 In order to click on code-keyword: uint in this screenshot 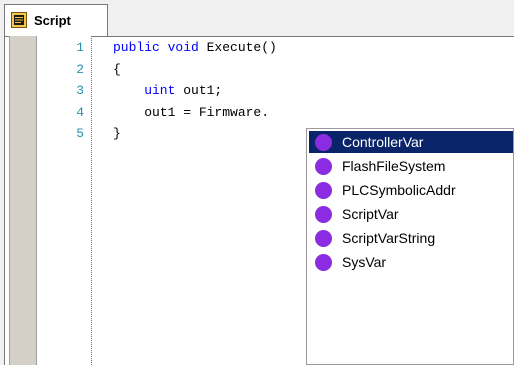, I will do `click(148, 90)`.